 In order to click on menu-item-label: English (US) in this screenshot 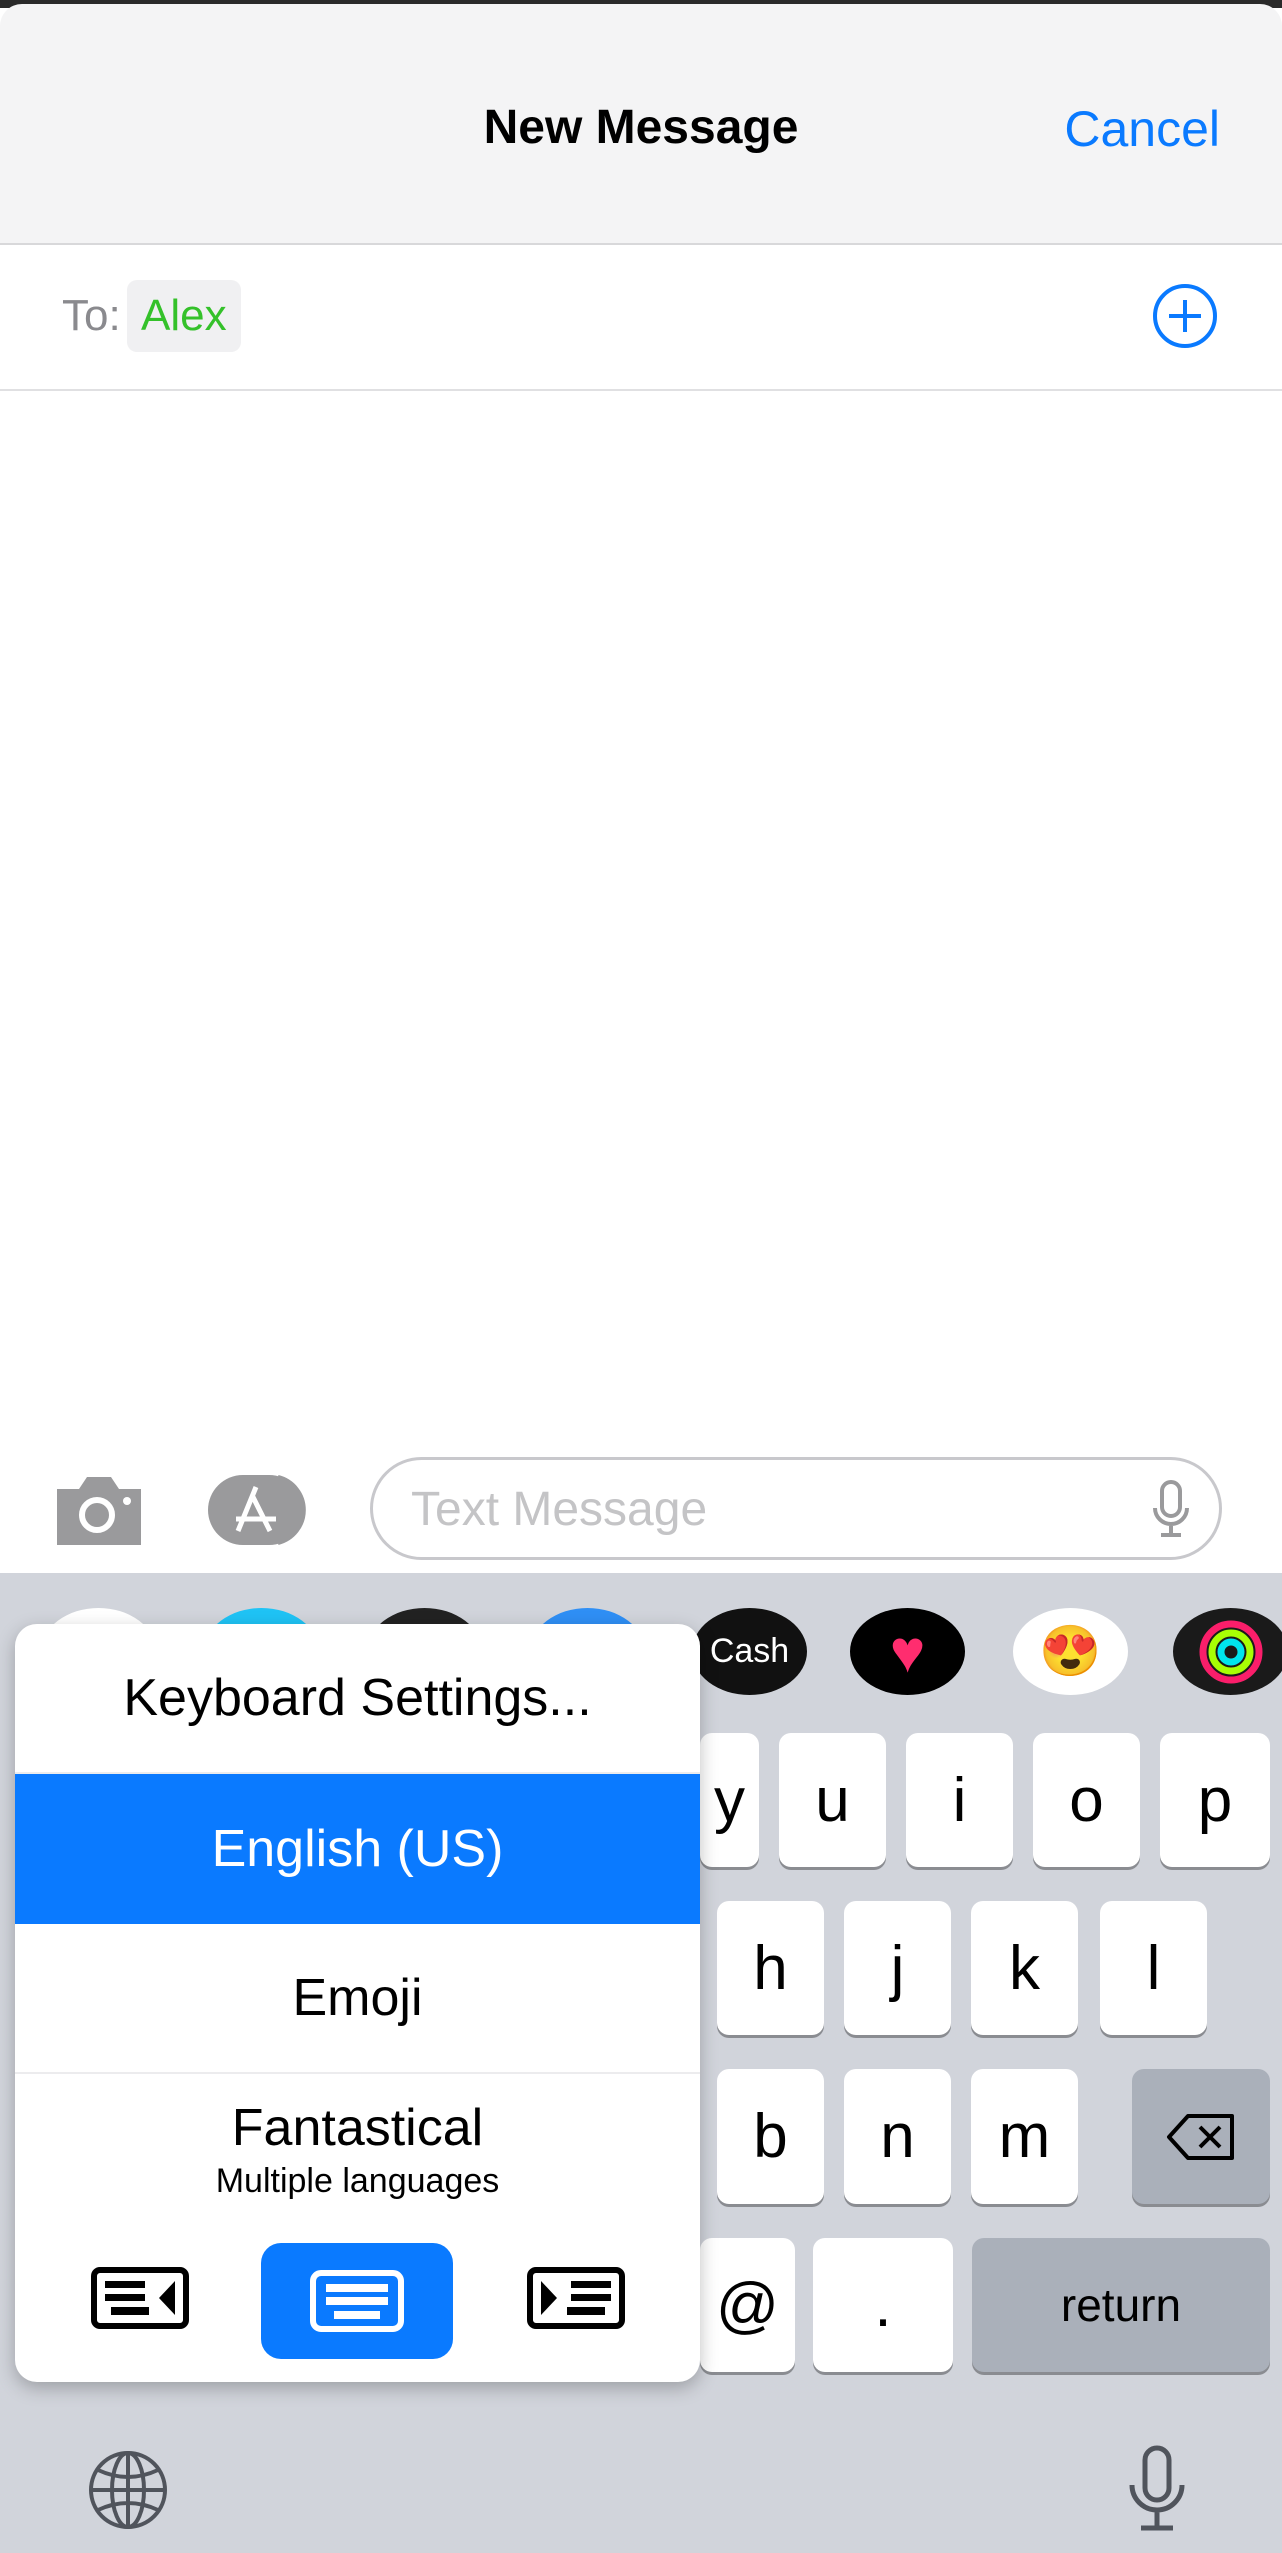, I will do `click(357, 1849)`.